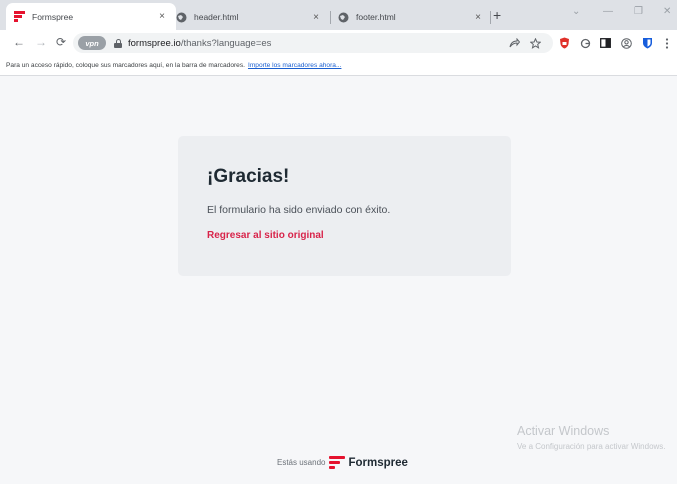 The height and width of the screenshot is (484, 677). Describe the element at coordinates (564, 43) in the screenshot. I see `shield-extension-icon` at that location.